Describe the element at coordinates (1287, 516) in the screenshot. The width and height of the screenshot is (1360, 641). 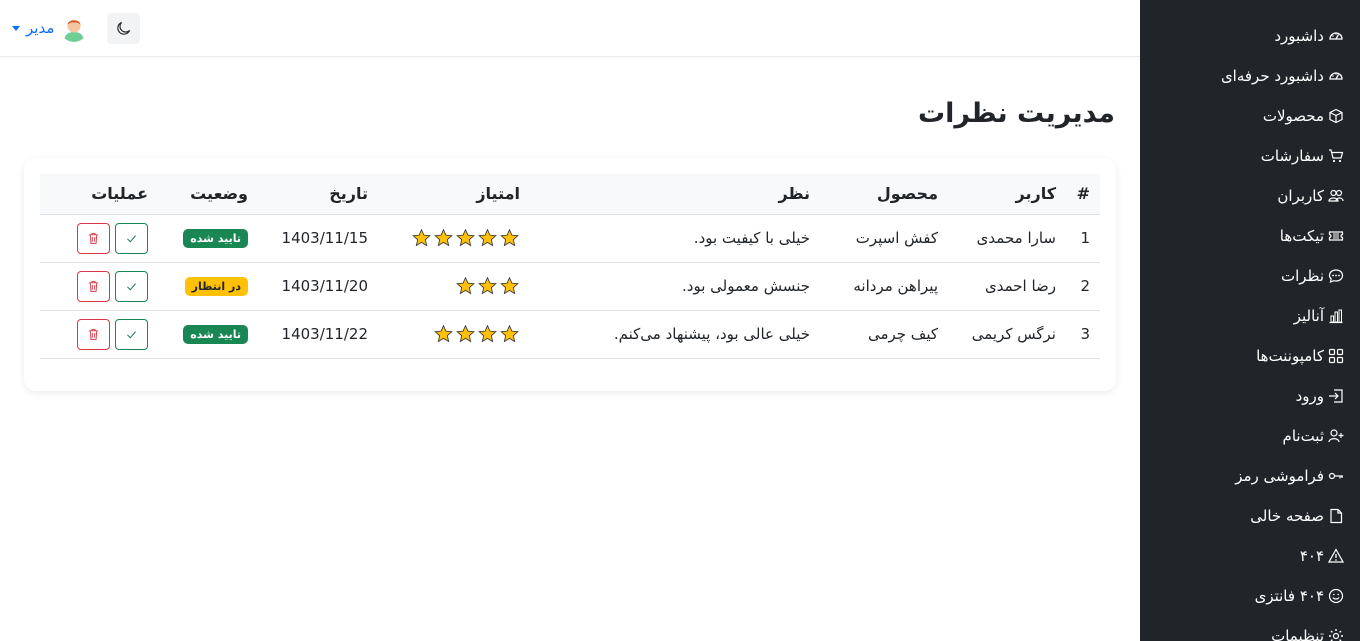
I see `sidebar-item-label: صفحه خالی` at that location.